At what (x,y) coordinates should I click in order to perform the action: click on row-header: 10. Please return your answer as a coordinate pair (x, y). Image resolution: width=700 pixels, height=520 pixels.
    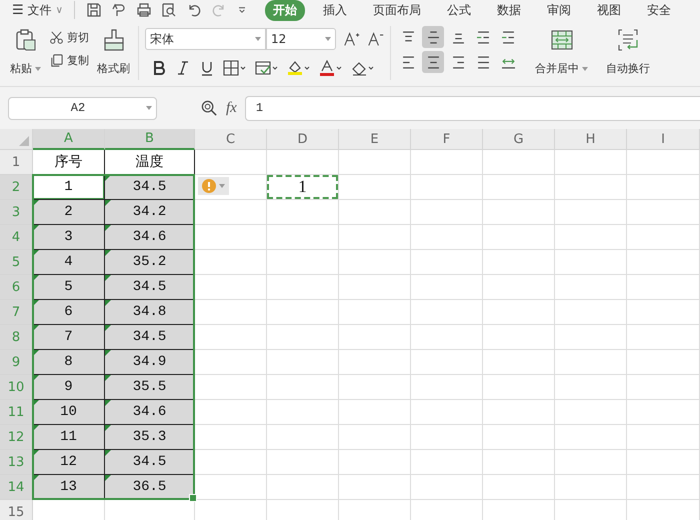
    Looking at the image, I should click on (16, 387).